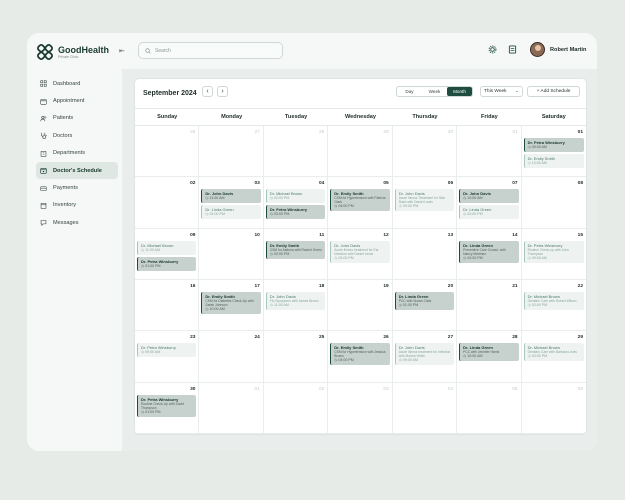 This screenshot has height=500, width=625. I want to click on sidebar-item-patients: Patients, so click(77, 118).